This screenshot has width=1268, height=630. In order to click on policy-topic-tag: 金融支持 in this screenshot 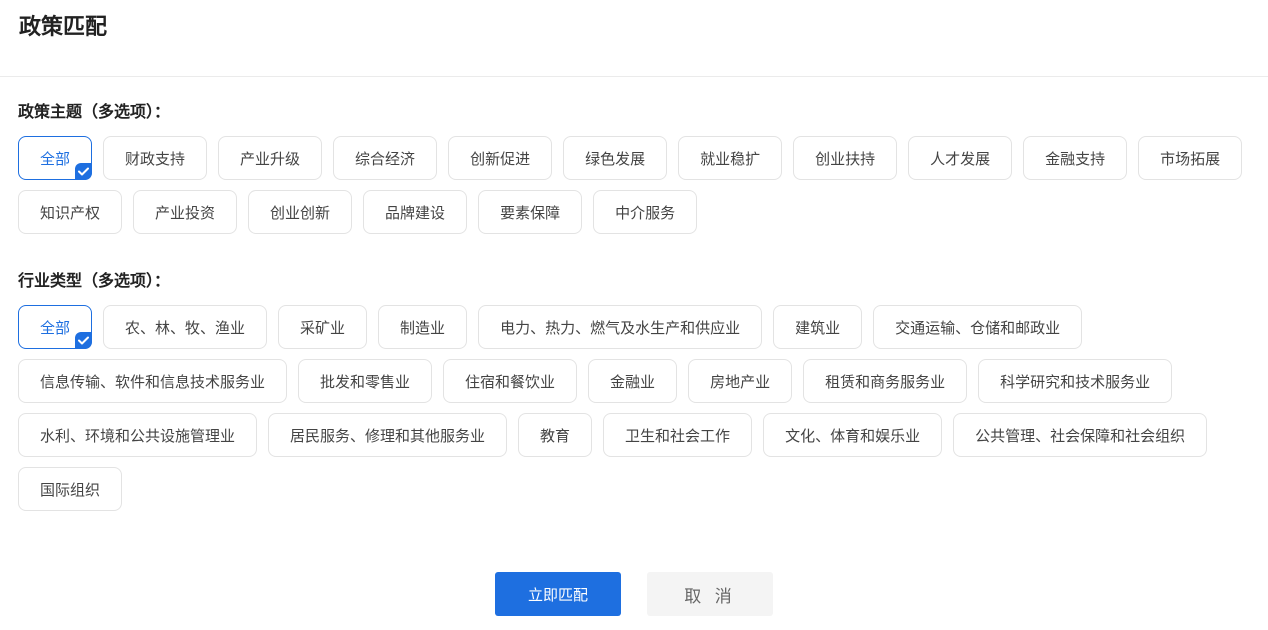, I will do `click(1075, 158)`.